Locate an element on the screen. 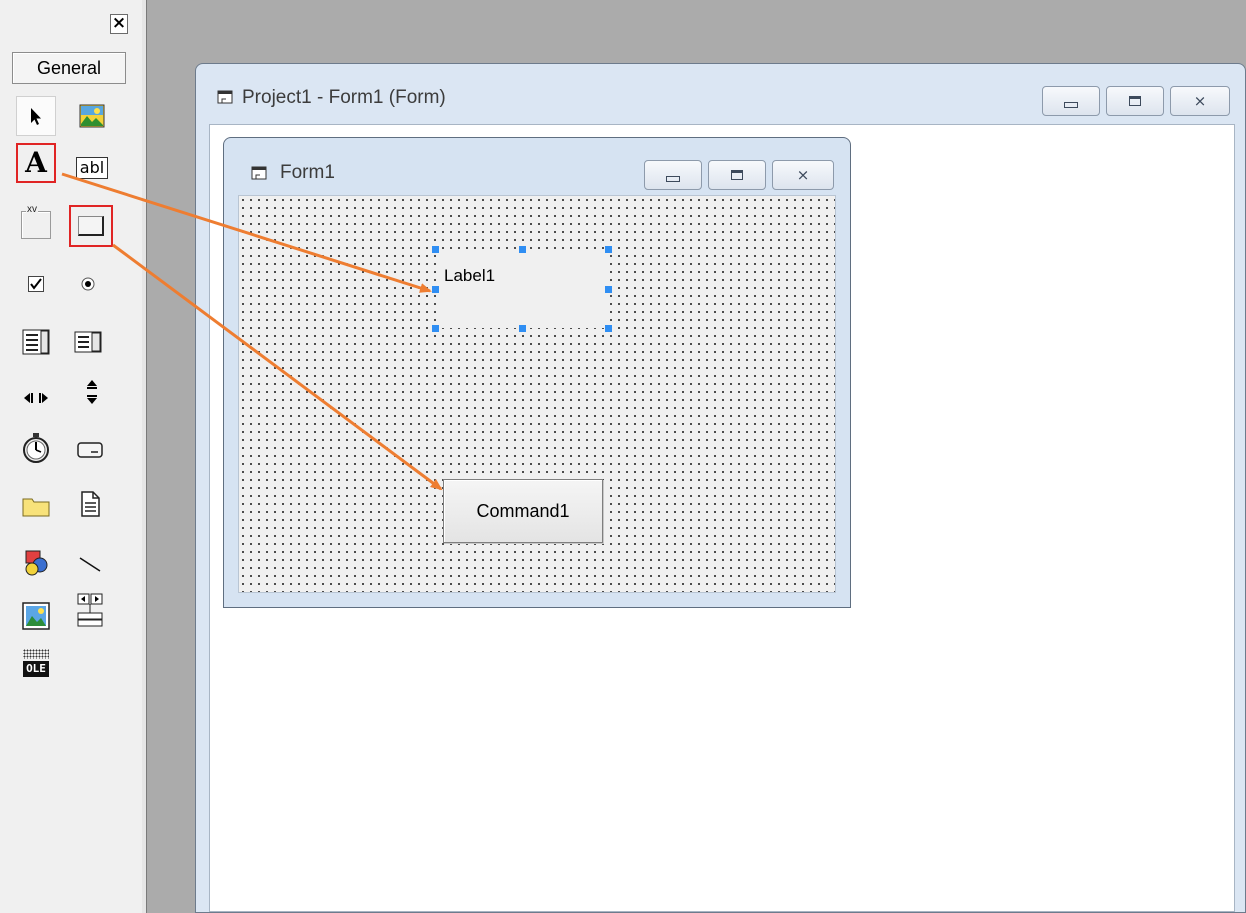 The height and width of the screenshot is (913, 1246). arrow-label-to-label1 is located at coordinates (246, 232).